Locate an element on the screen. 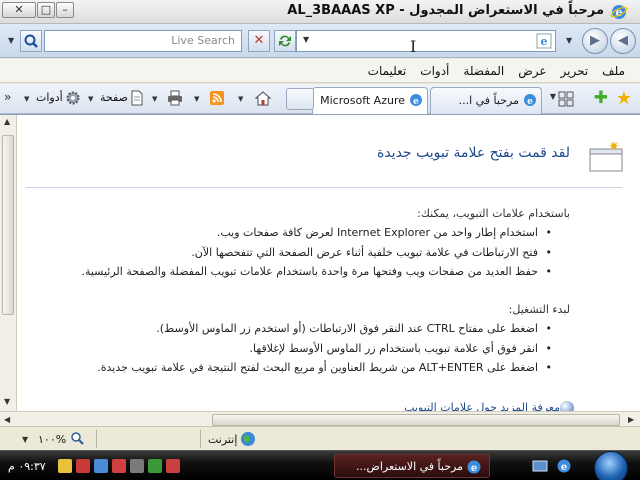 The width and height of the screenshot is (640, 480). feeds-dropdown: ▼ is located at coordinates (196, 99).